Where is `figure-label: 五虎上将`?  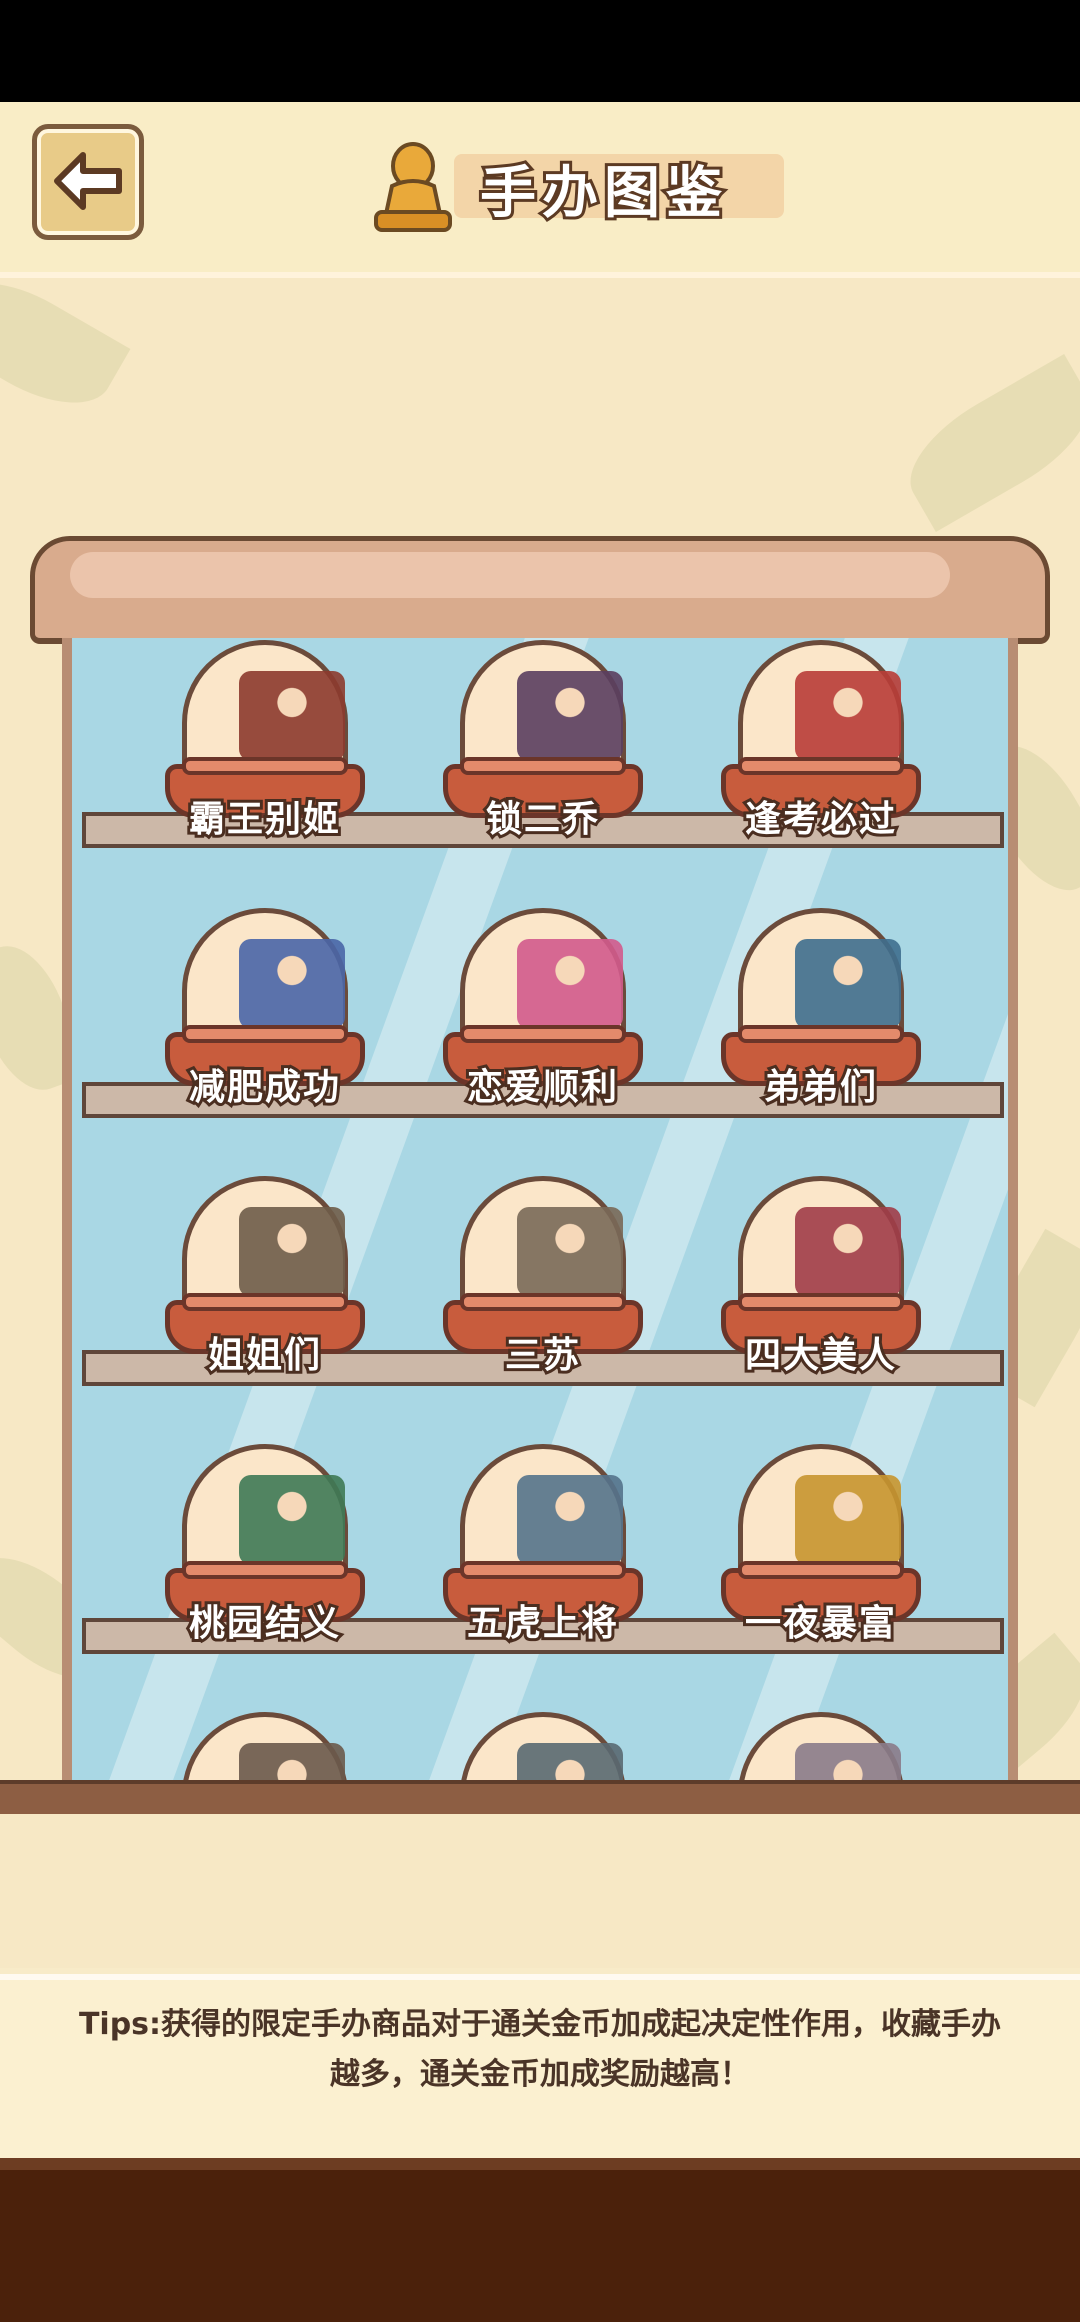 figure-label: 五虎上将 is located at coordinates (542, 1623).